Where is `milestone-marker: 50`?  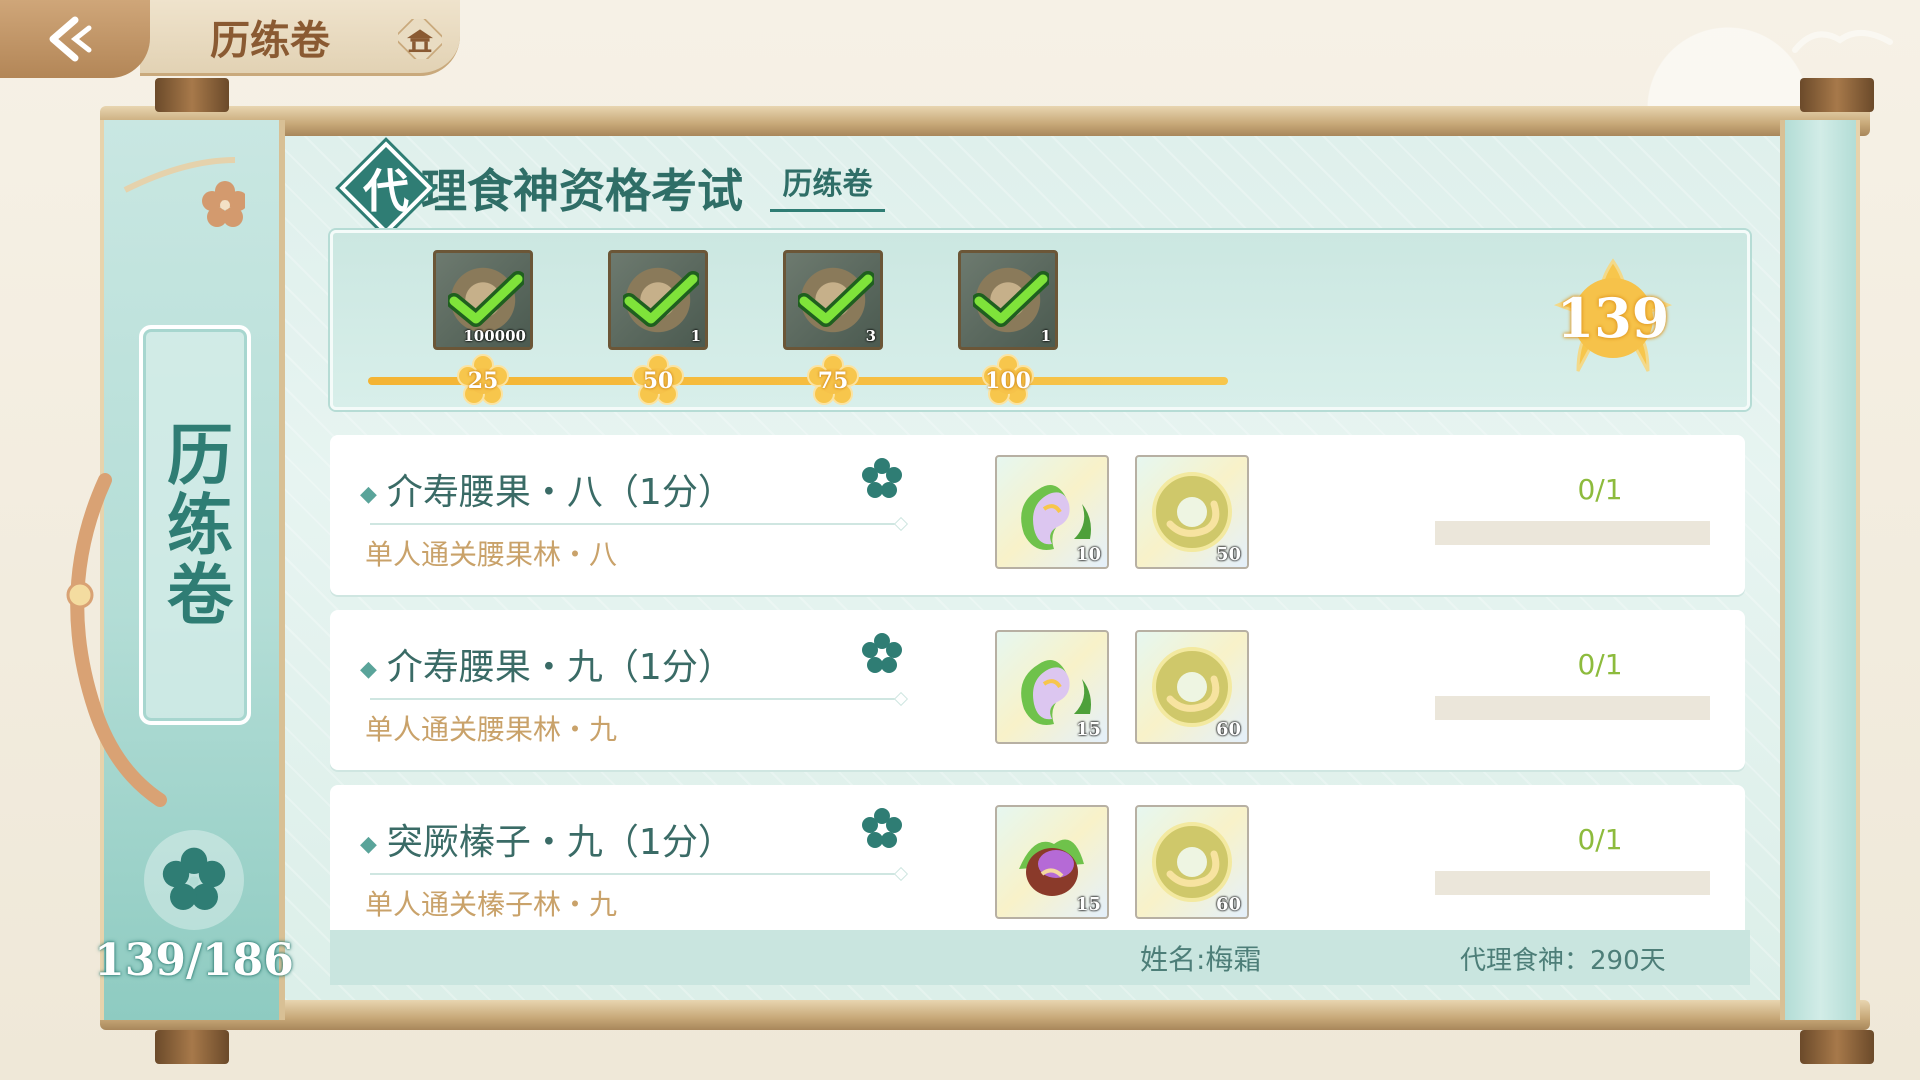 milestone-marker: 50 is located at coordinates (658, 381).